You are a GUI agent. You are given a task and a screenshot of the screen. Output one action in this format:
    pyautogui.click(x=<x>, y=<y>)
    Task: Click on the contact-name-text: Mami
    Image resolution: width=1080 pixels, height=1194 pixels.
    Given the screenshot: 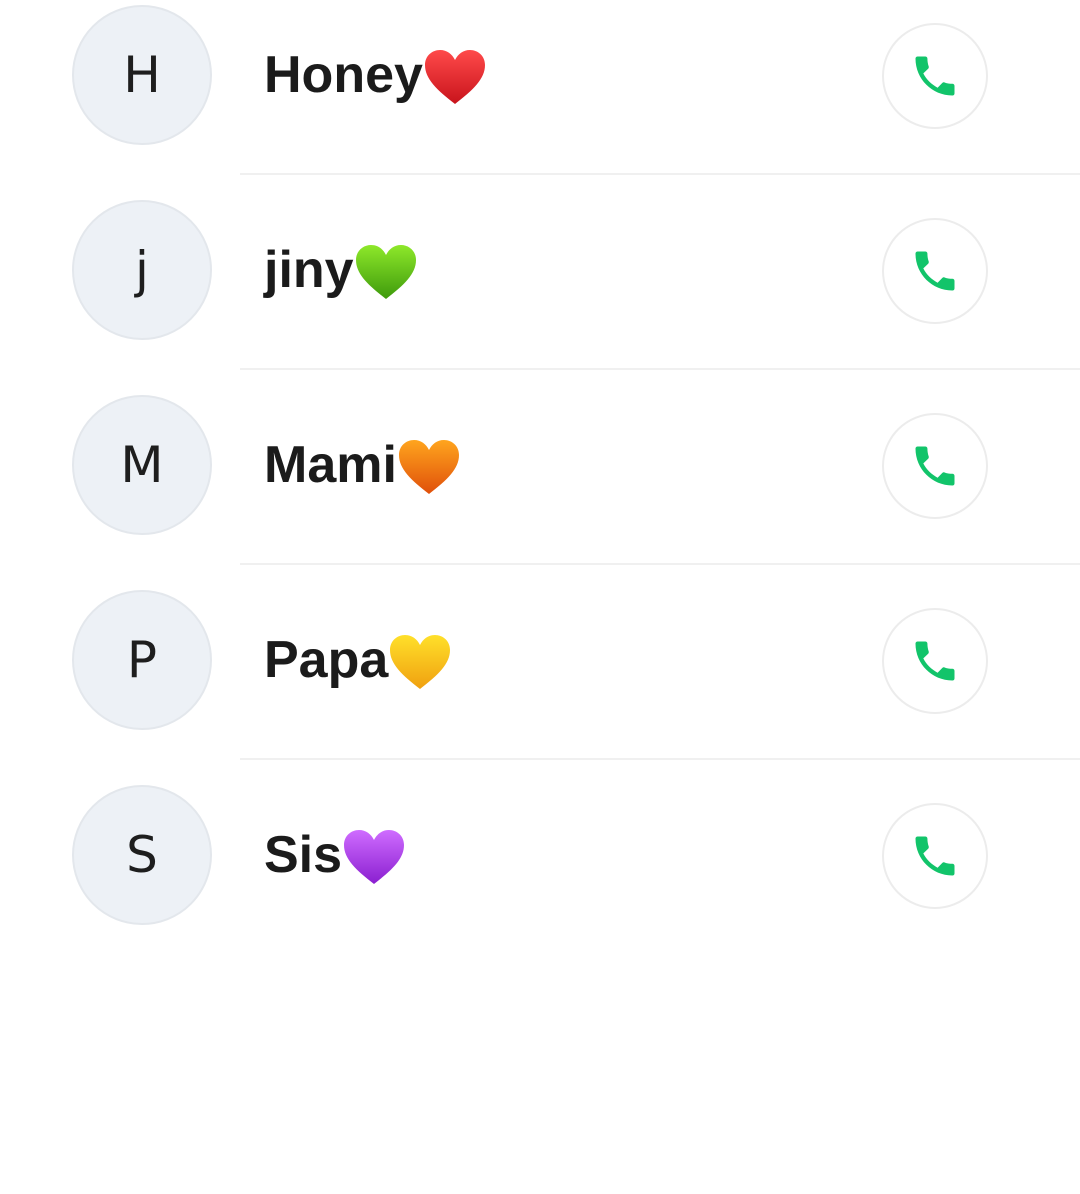 What is the action you would take?
    pyautogui.click(x=330, y=465)
    